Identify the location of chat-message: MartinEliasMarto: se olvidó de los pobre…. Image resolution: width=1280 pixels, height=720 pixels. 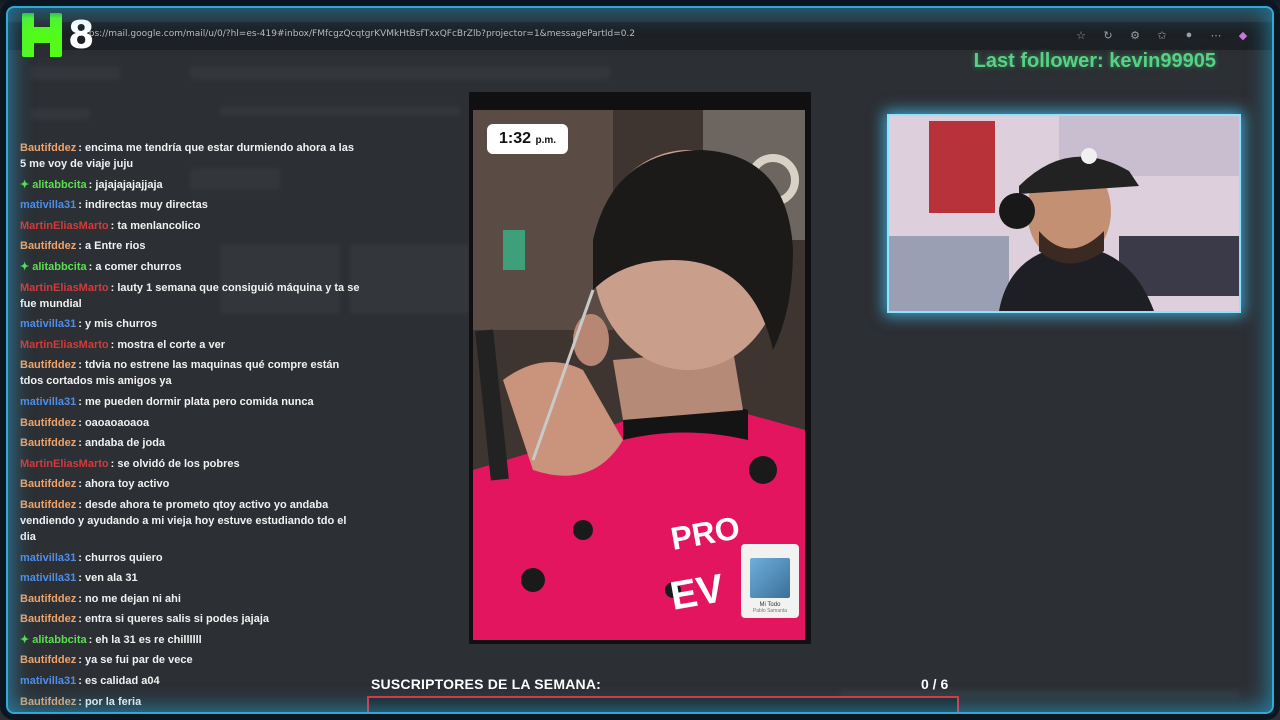
(190, 464).